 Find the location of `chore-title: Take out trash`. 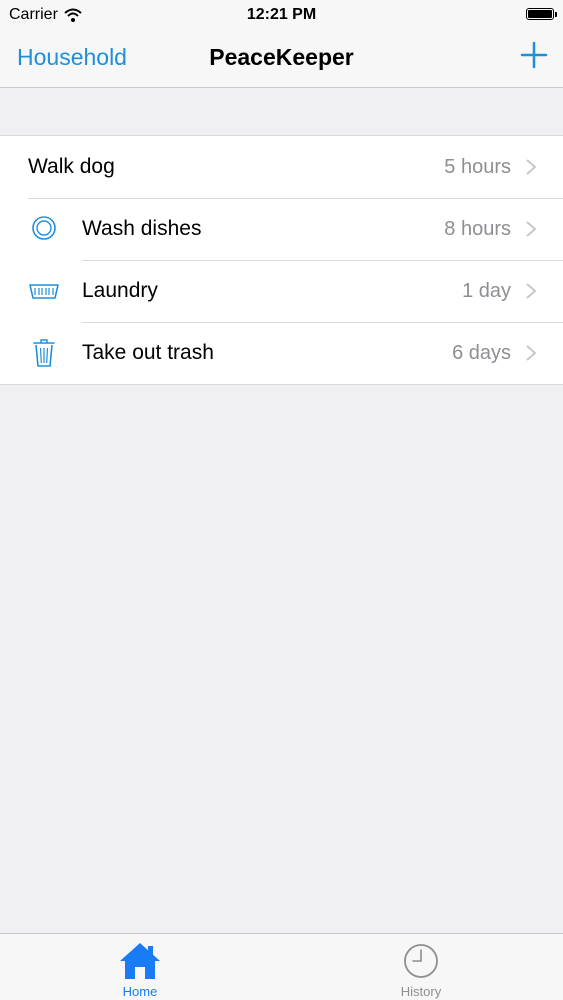

chore-title: Take out trash is located at coordinates (148, 352).